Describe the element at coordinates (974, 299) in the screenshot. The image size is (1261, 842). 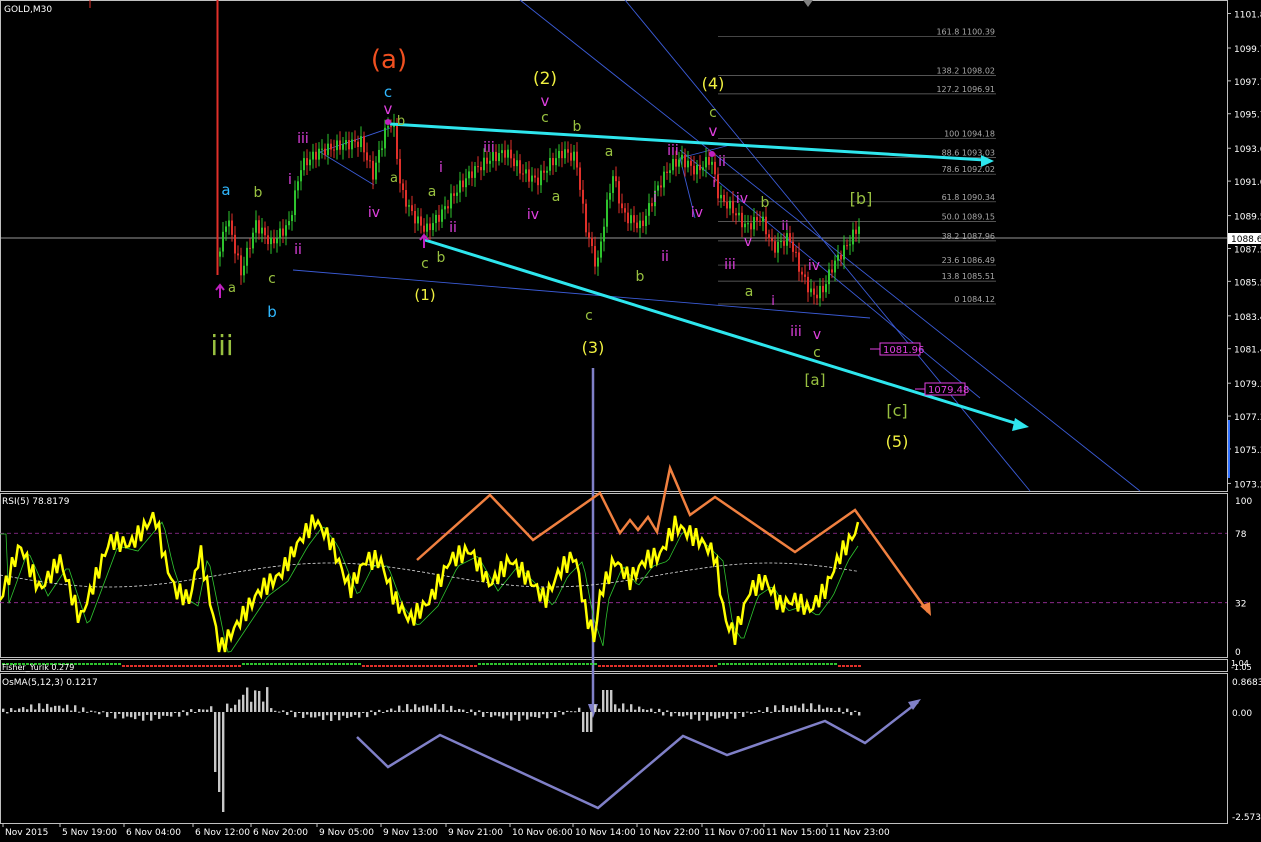
I see `fib-label: 0 1084.12` at that location.